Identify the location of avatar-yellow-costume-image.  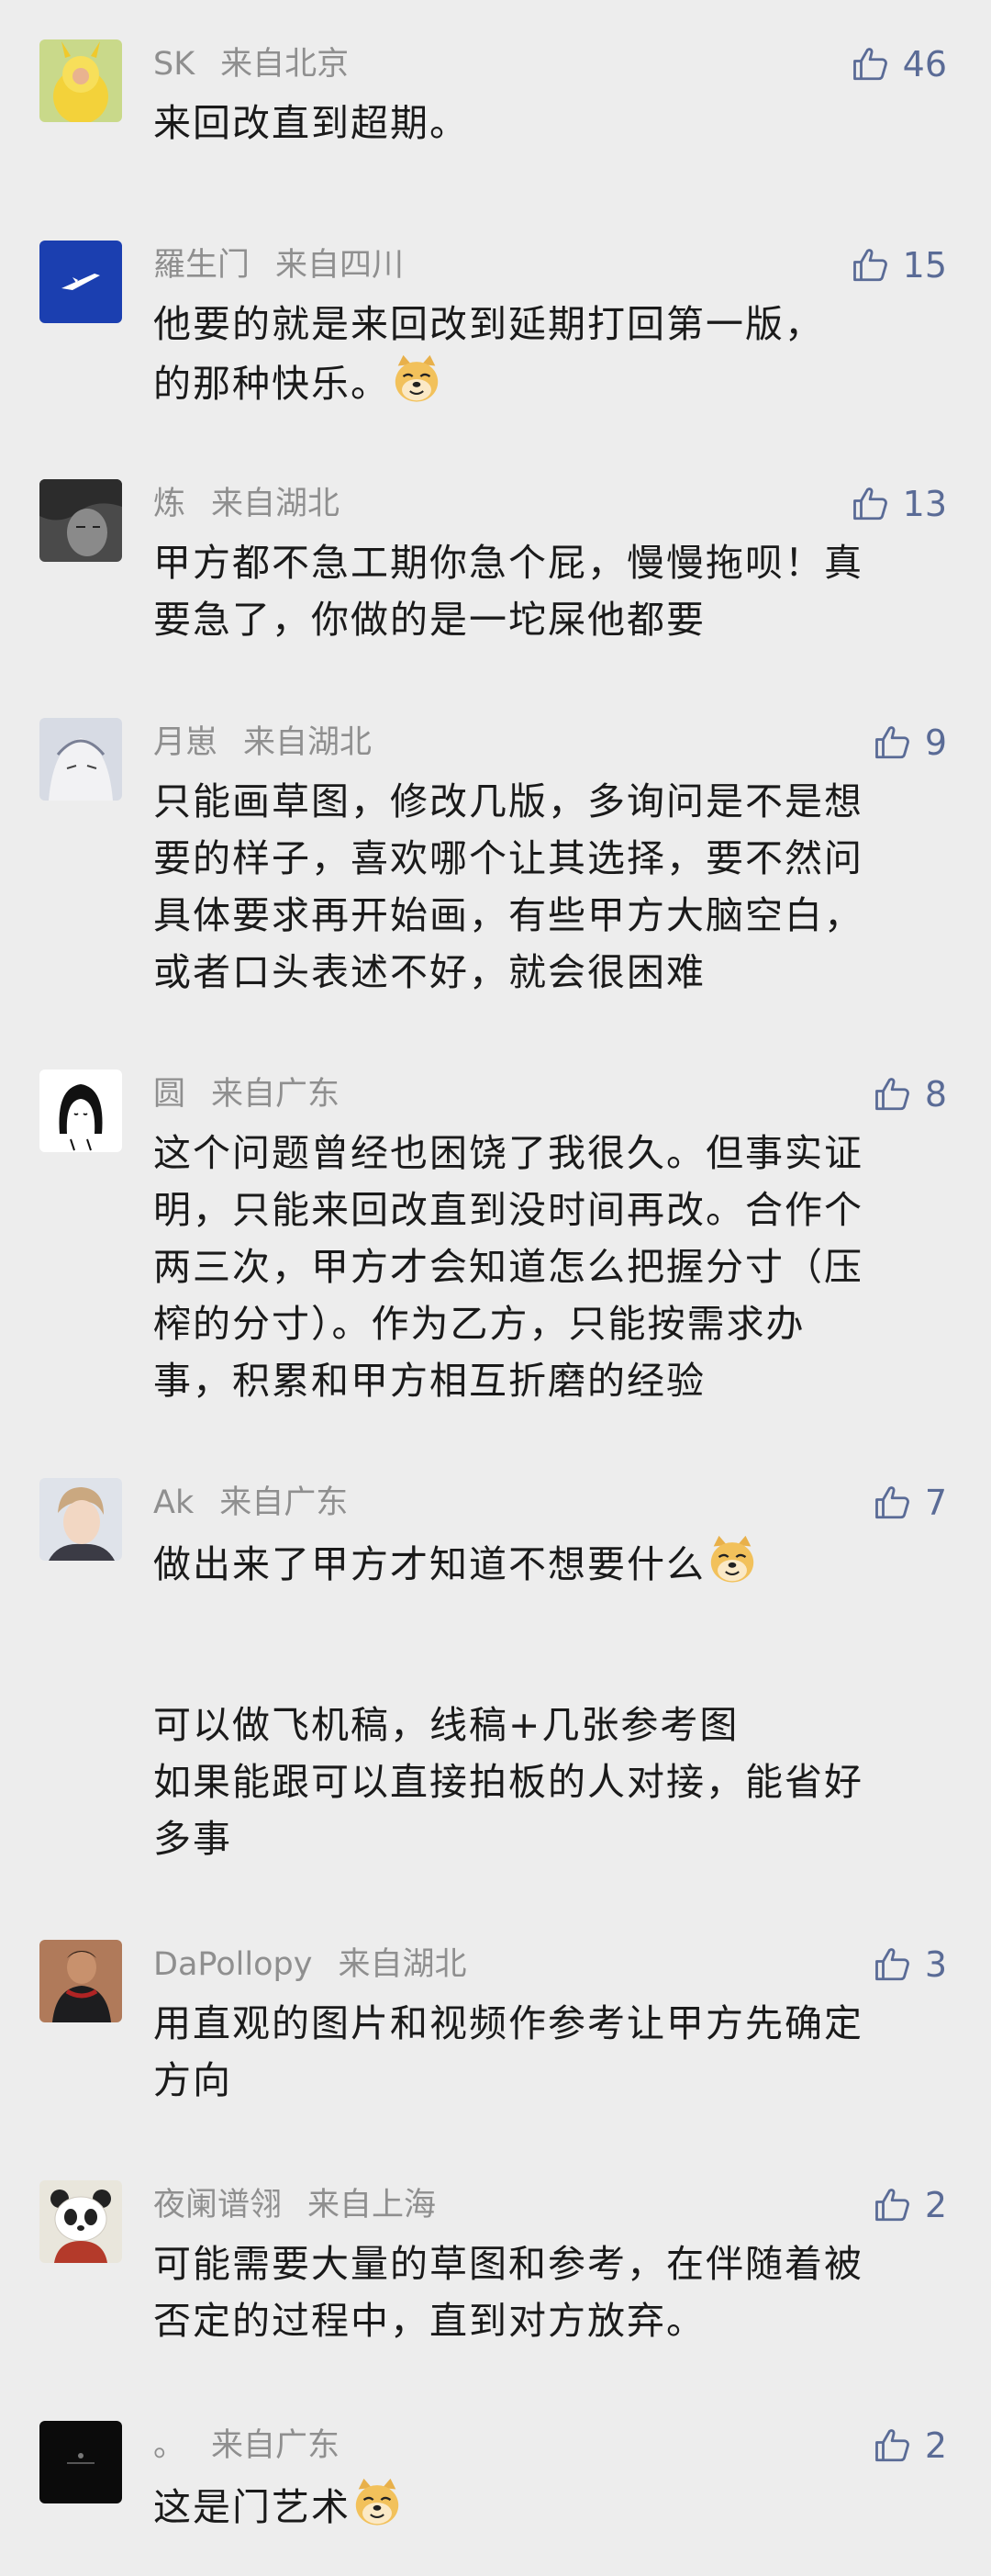
(80, 80).